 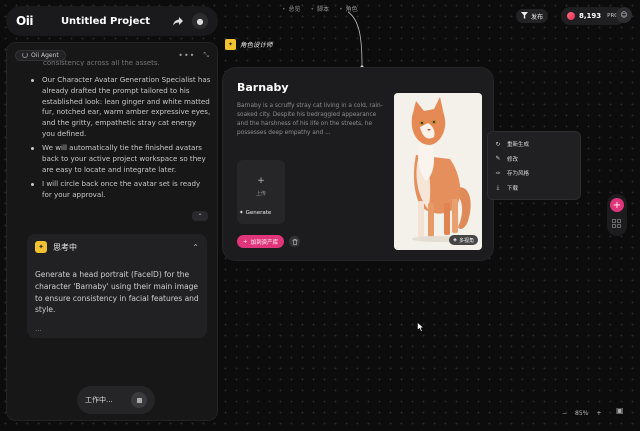 I want to click on funnel-icon, so click(x=524, y=16).